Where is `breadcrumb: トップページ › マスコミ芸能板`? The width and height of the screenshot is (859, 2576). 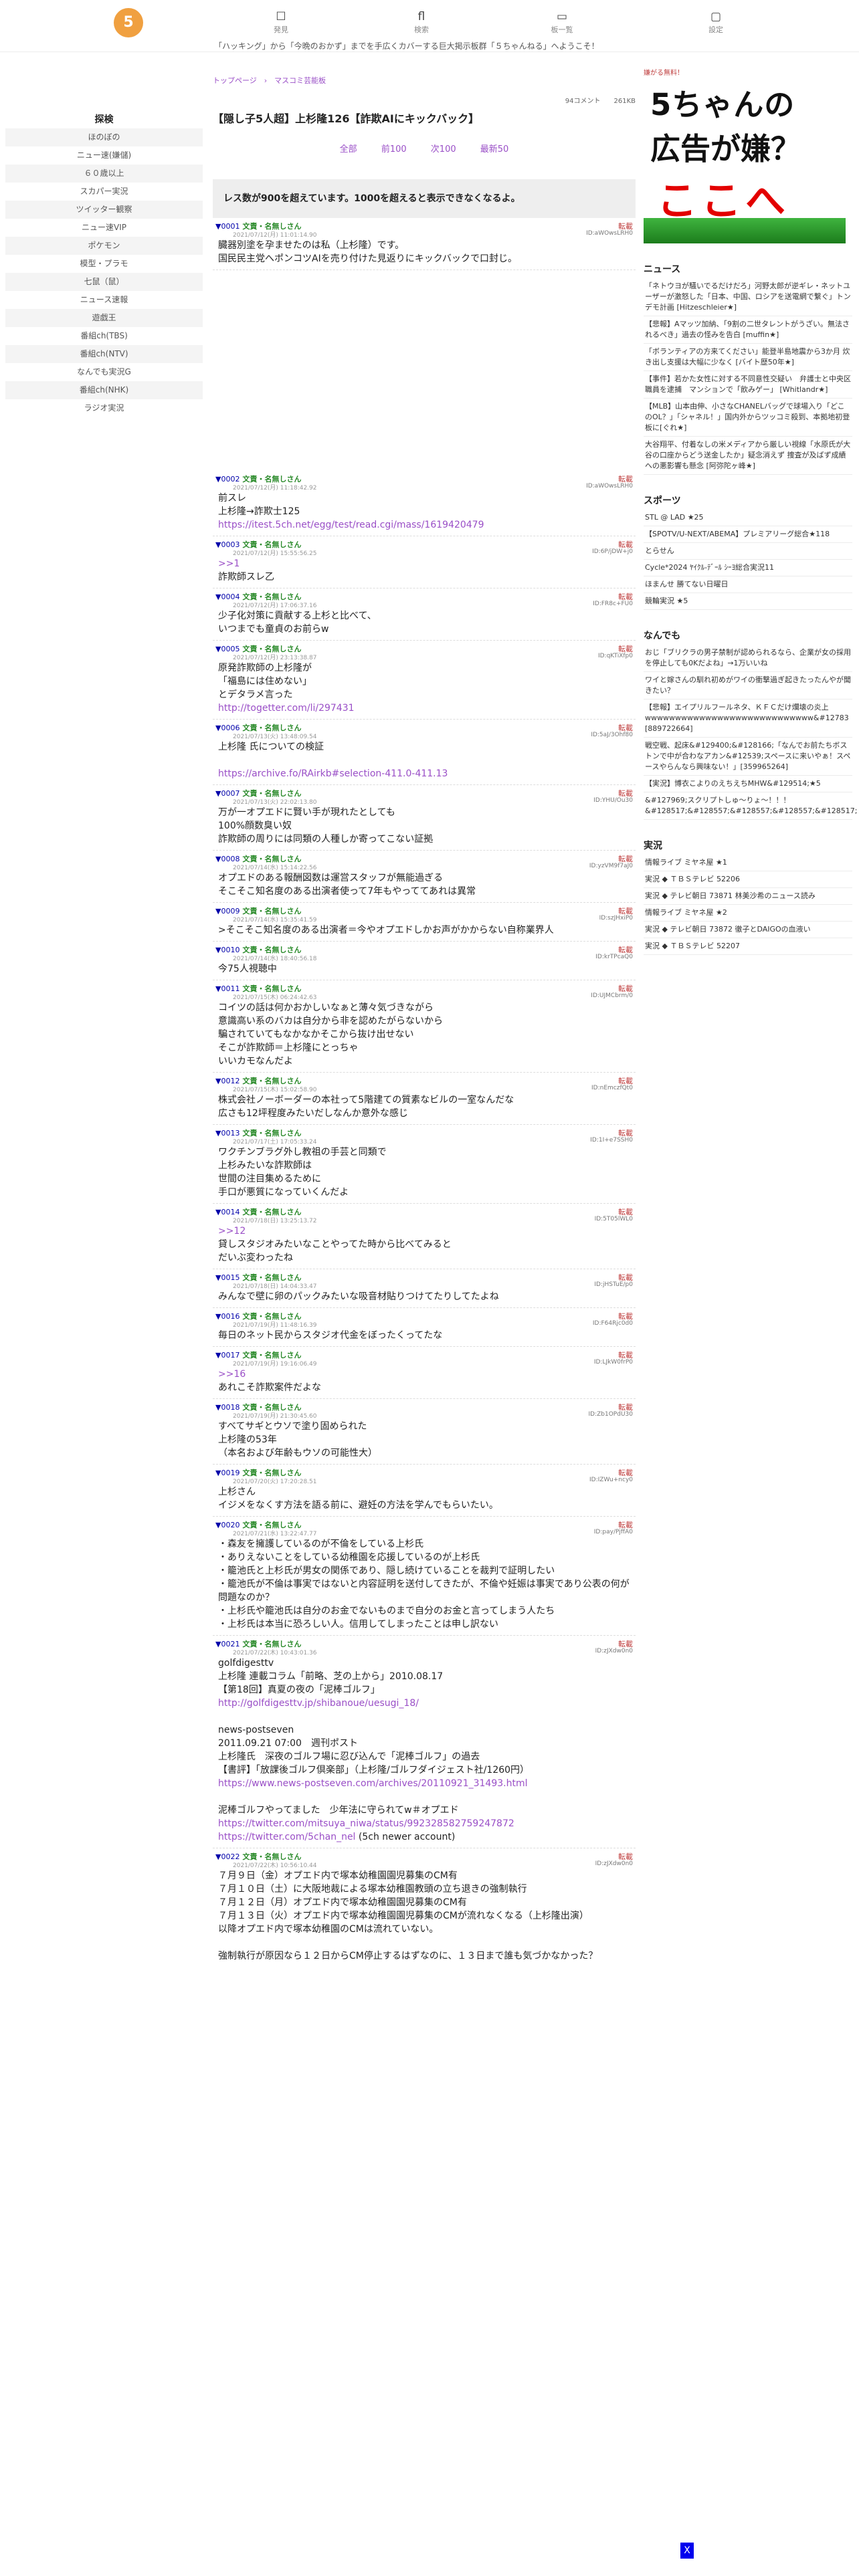 breadcrumb: トップページ › マスコミ芸能板 is located at coordinates (424, 81).